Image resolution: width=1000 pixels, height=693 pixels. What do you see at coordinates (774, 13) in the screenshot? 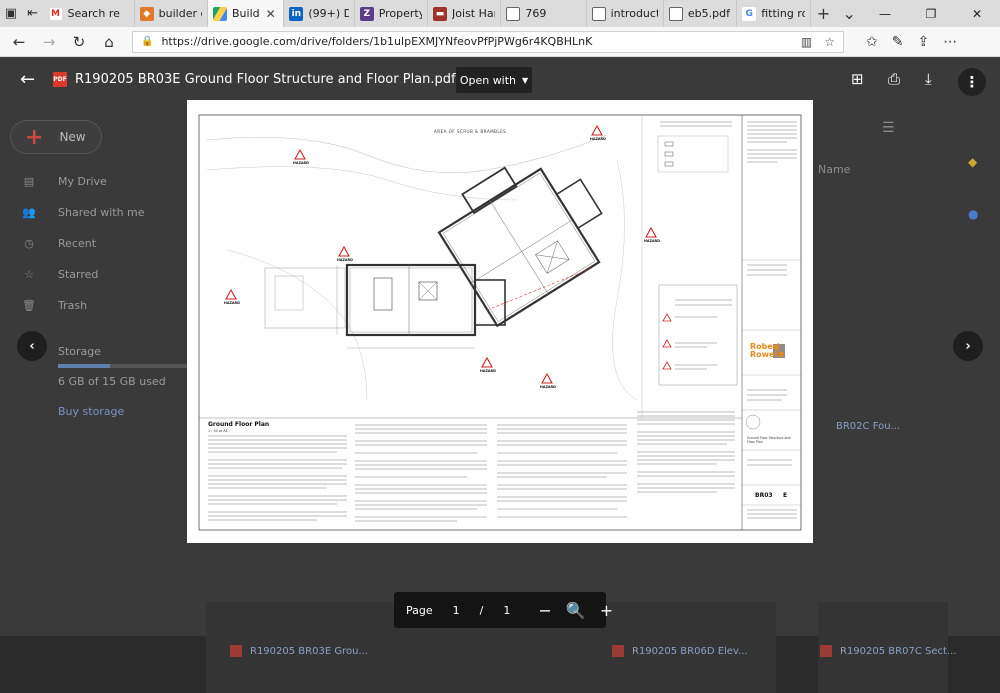
I see `browser-tab-fitting: G fitting roc` at bounding box center [774, 13].